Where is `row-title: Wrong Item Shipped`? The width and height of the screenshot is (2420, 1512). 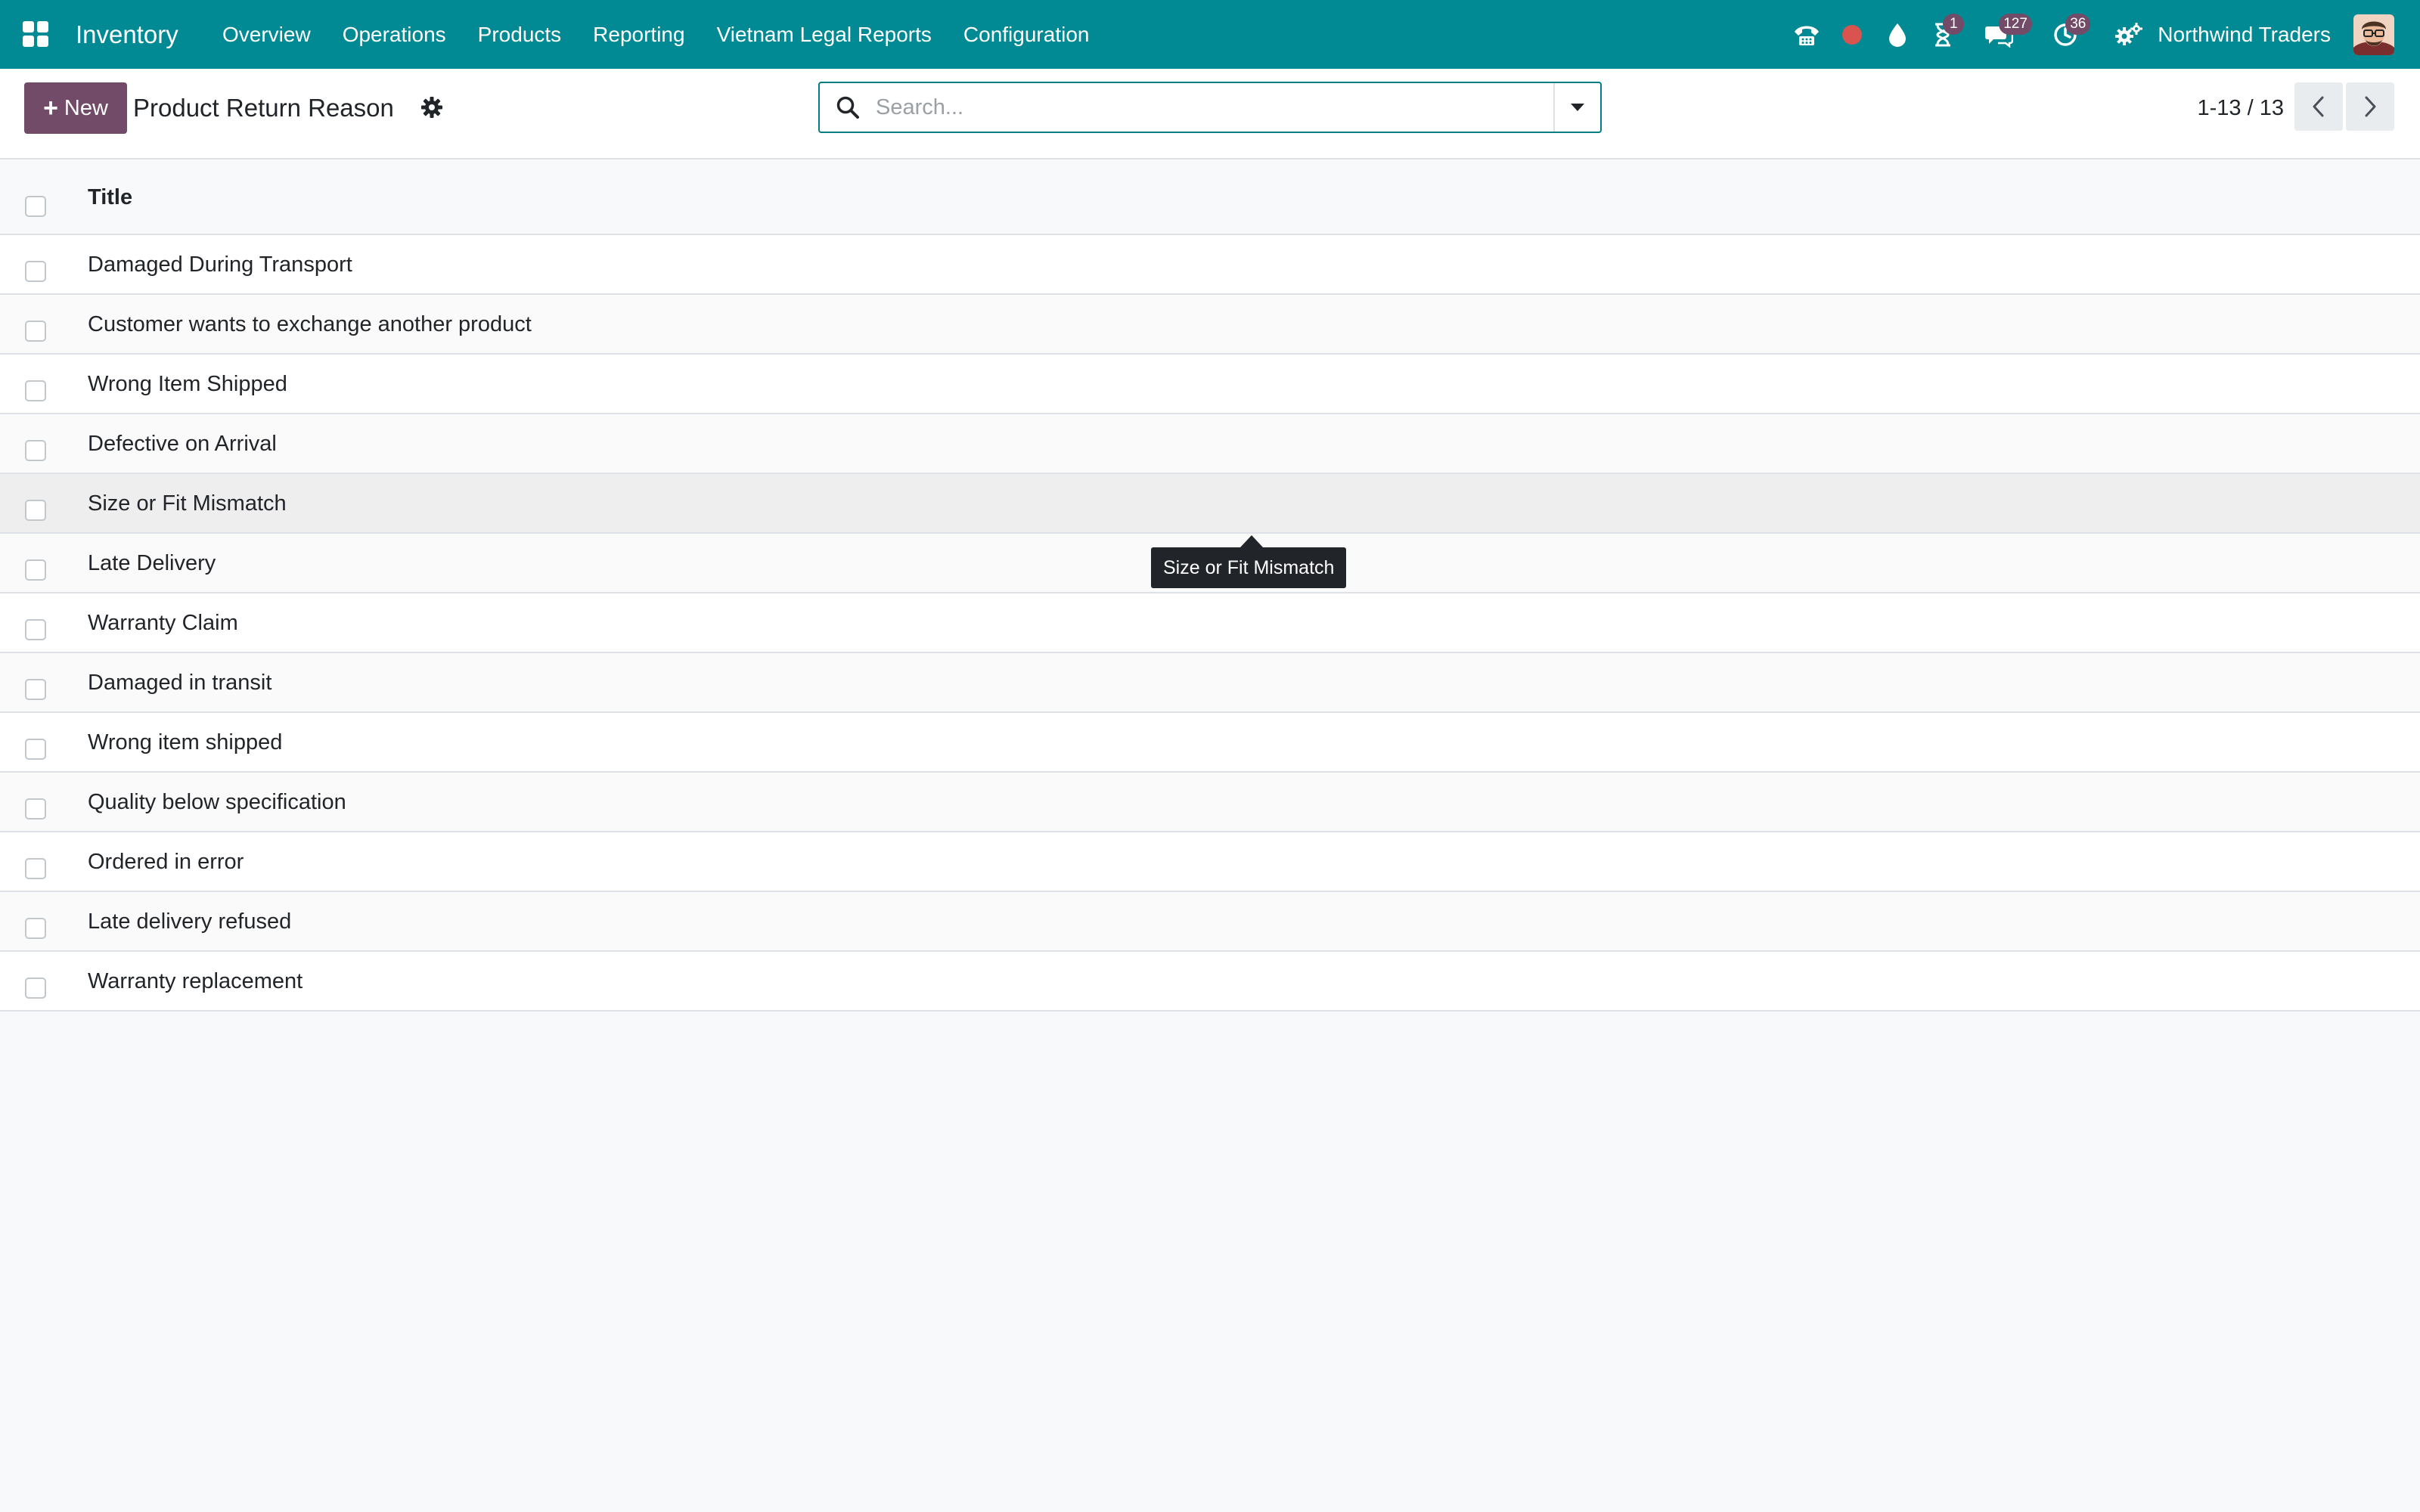
row-title: Wrong Item Shipped is located at coordinates (187, 384).